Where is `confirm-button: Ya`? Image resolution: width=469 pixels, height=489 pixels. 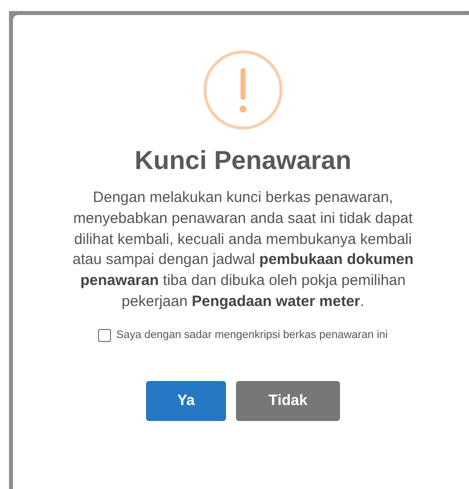 confirm-button: Ya is located at coordinates (186, 400).